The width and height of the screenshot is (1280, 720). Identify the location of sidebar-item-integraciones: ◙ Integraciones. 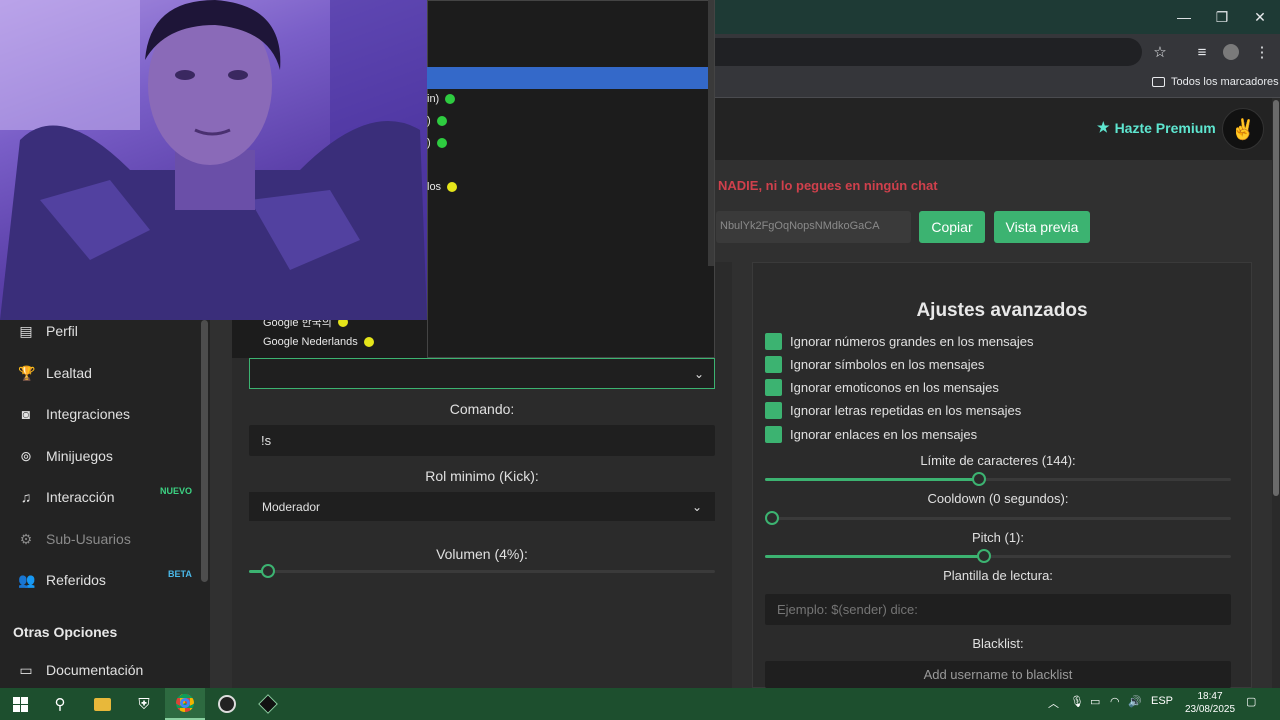
(74, 414).